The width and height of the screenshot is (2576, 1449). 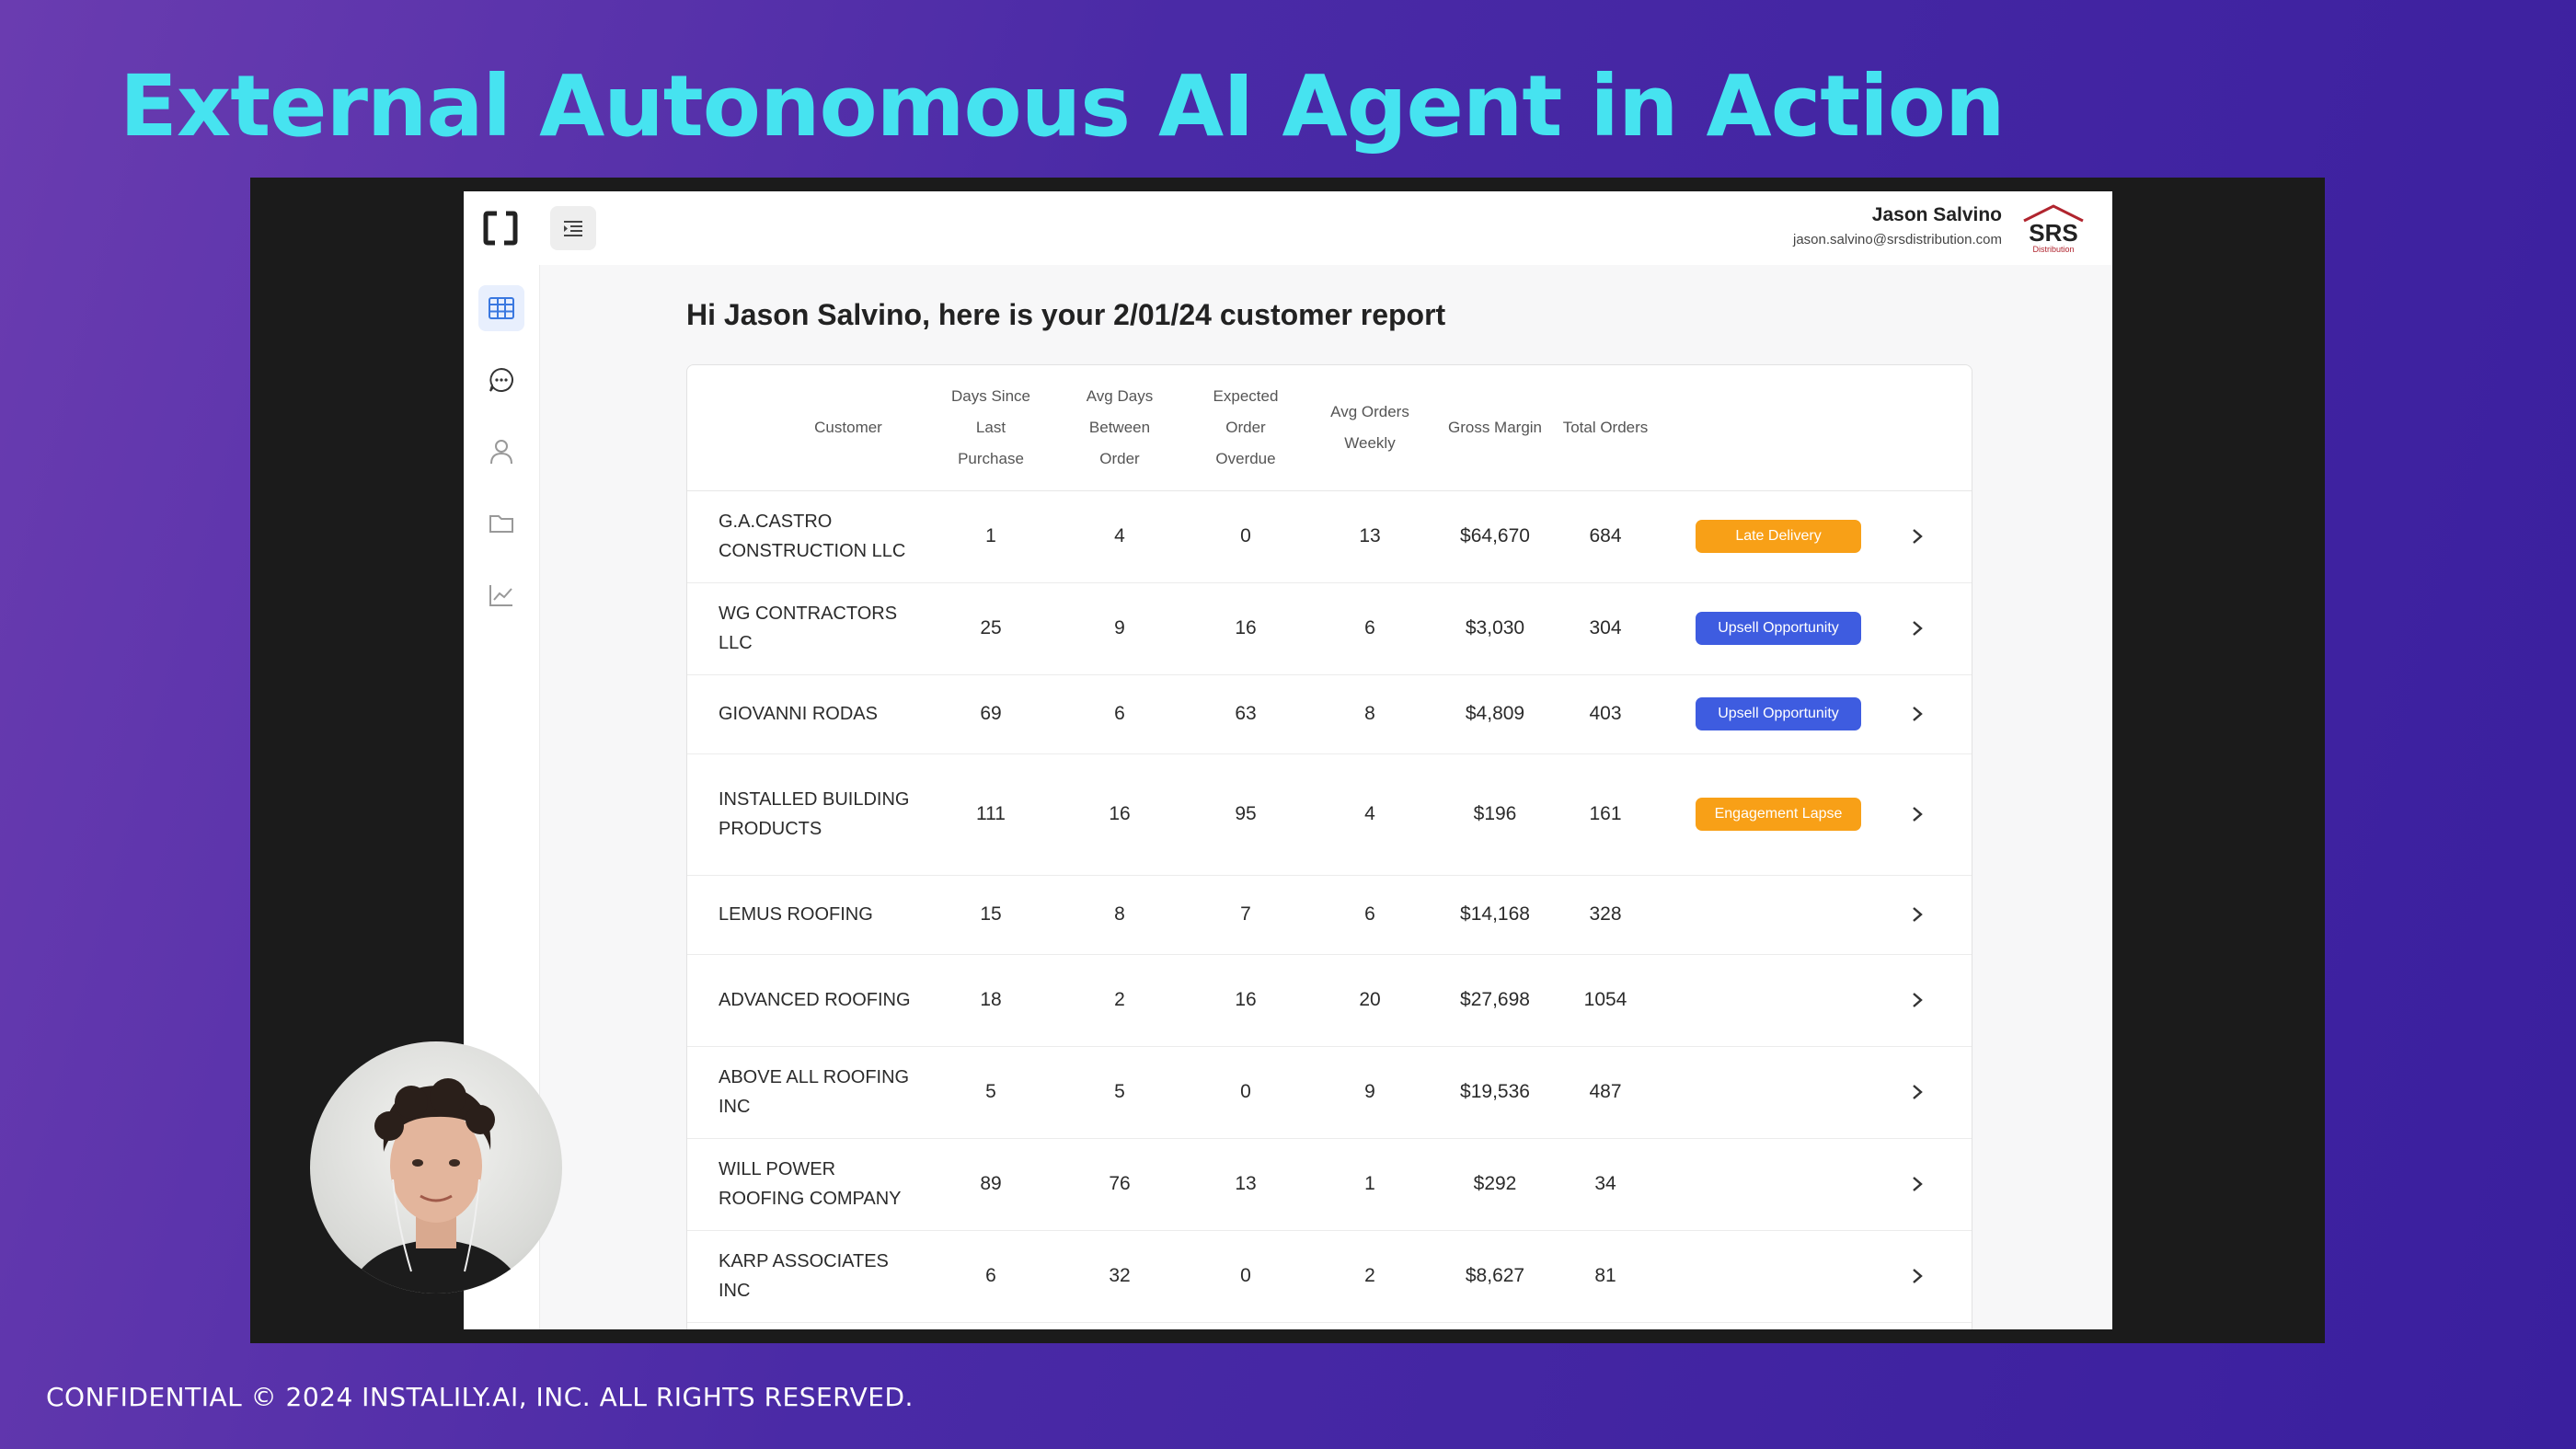 I want to click on menu-toggle-button, so click(x=573, y=228).